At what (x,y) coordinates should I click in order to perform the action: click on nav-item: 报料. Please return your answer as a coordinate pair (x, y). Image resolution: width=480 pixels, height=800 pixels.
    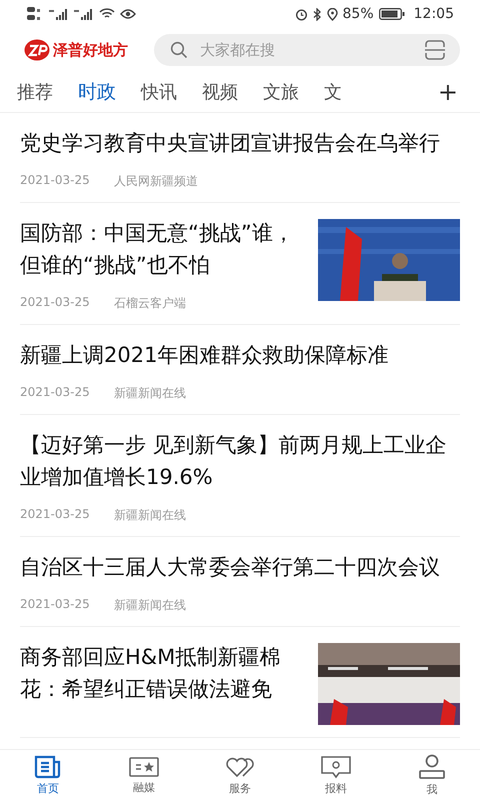
    Looking at the image, I should click on (336, 775).